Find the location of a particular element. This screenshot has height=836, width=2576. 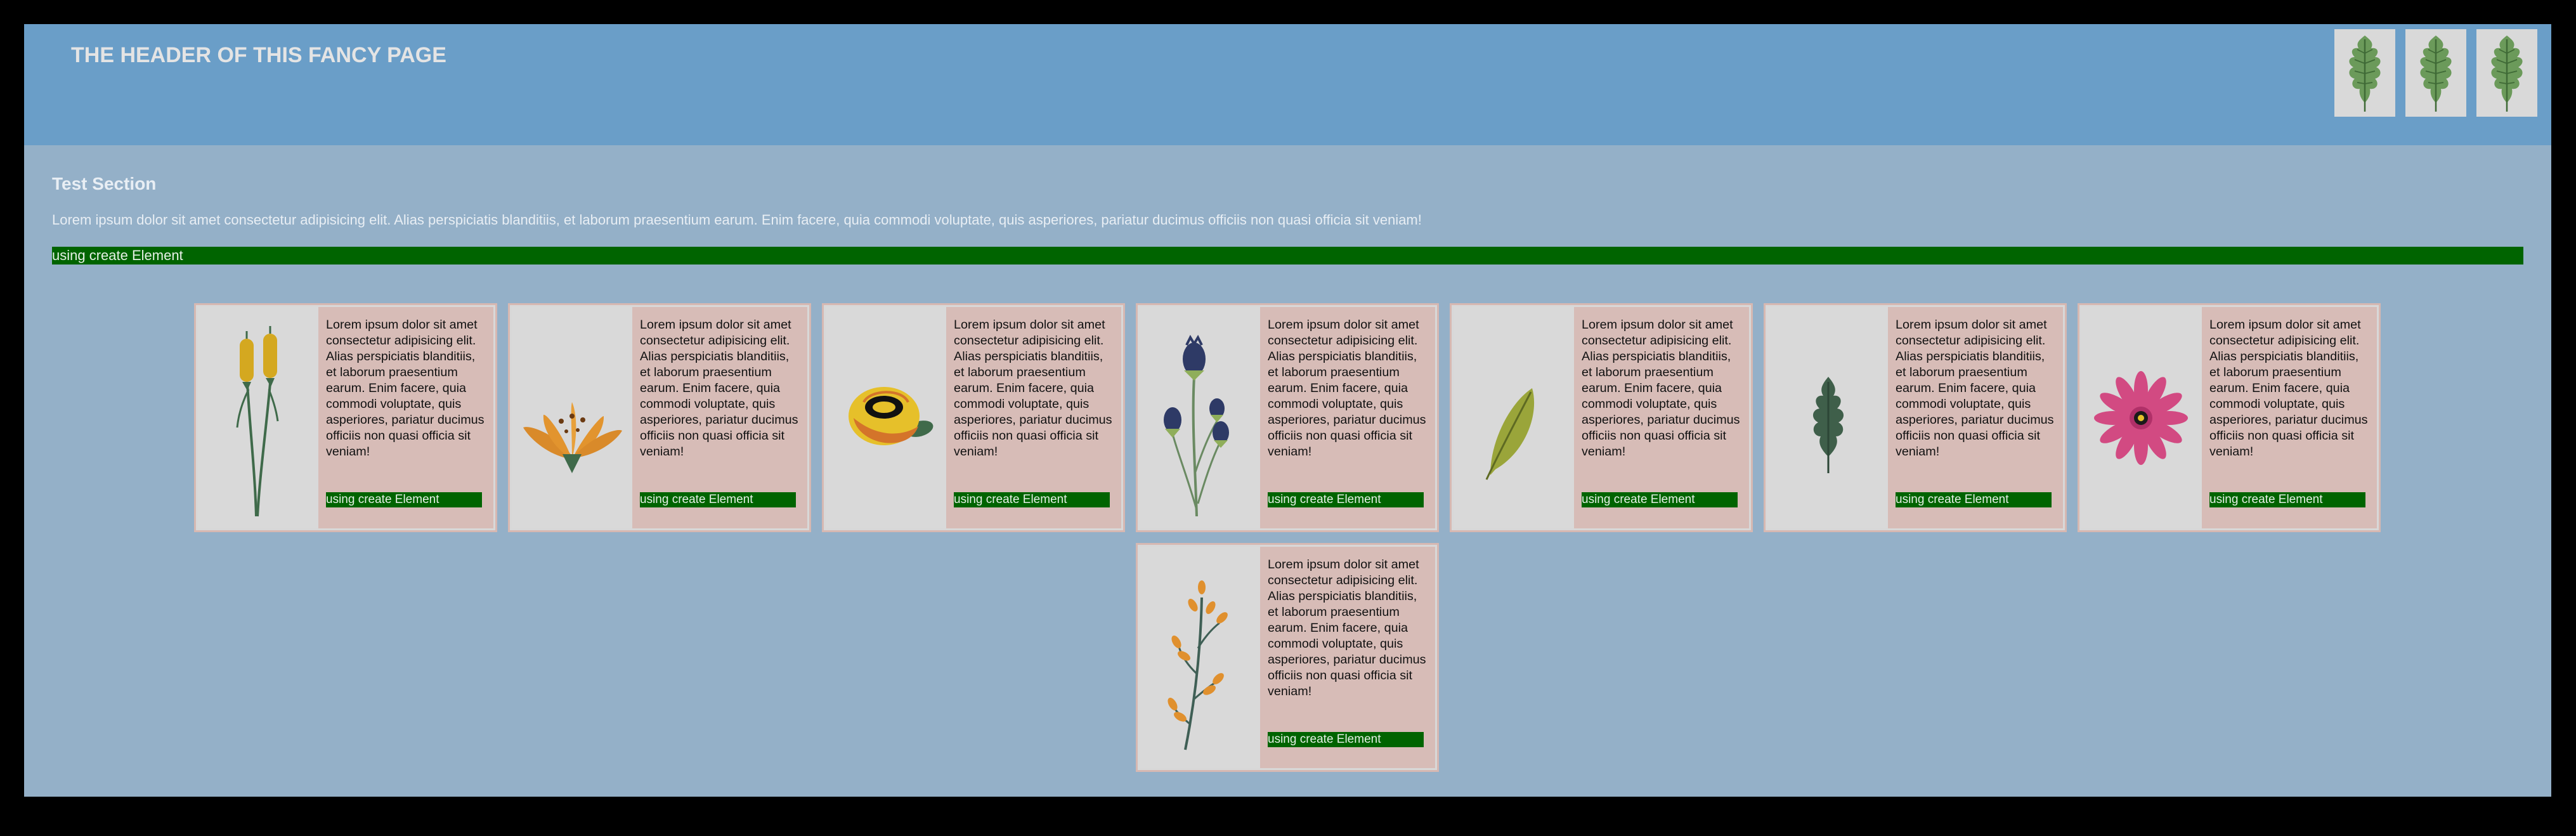

blue-thistle-plant-image is located at coordinates (1200, 417).